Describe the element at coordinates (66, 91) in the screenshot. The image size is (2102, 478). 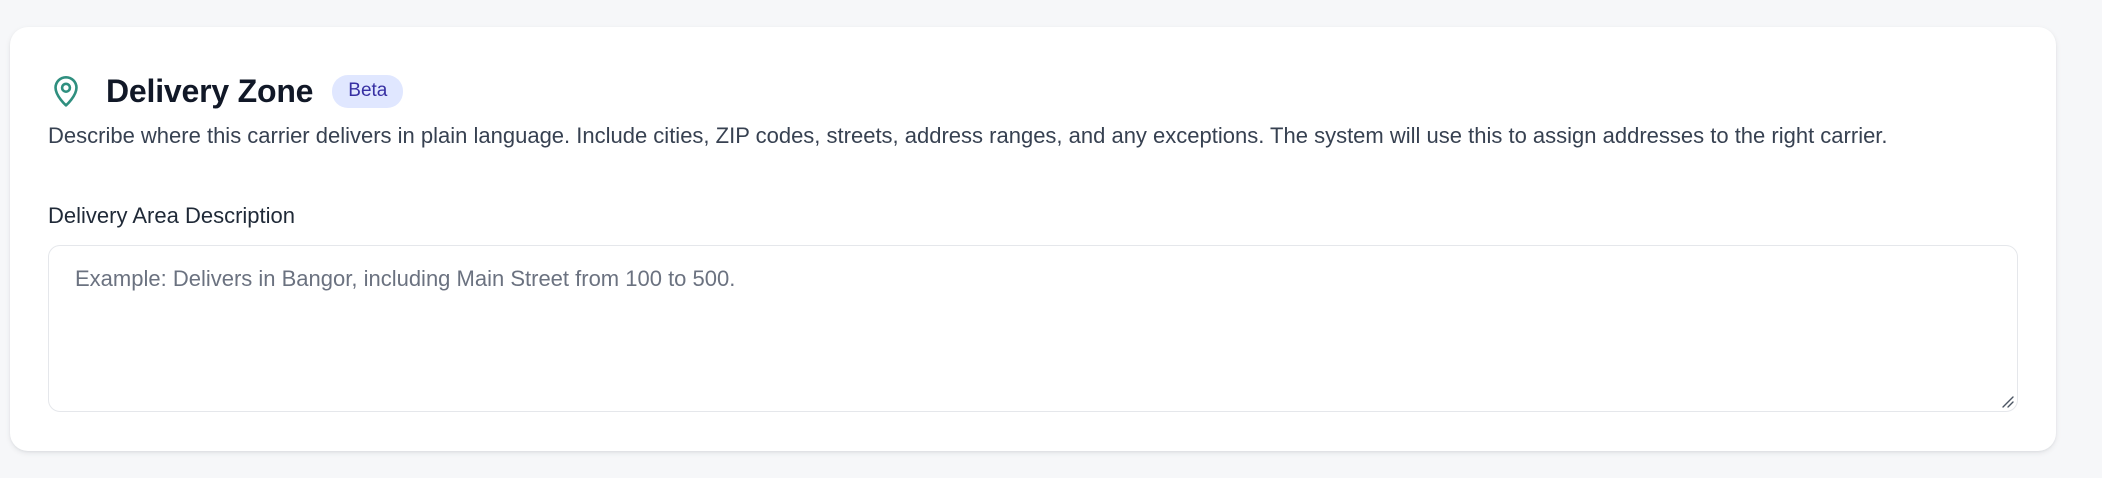
I see `map-pin-icon` at that location.